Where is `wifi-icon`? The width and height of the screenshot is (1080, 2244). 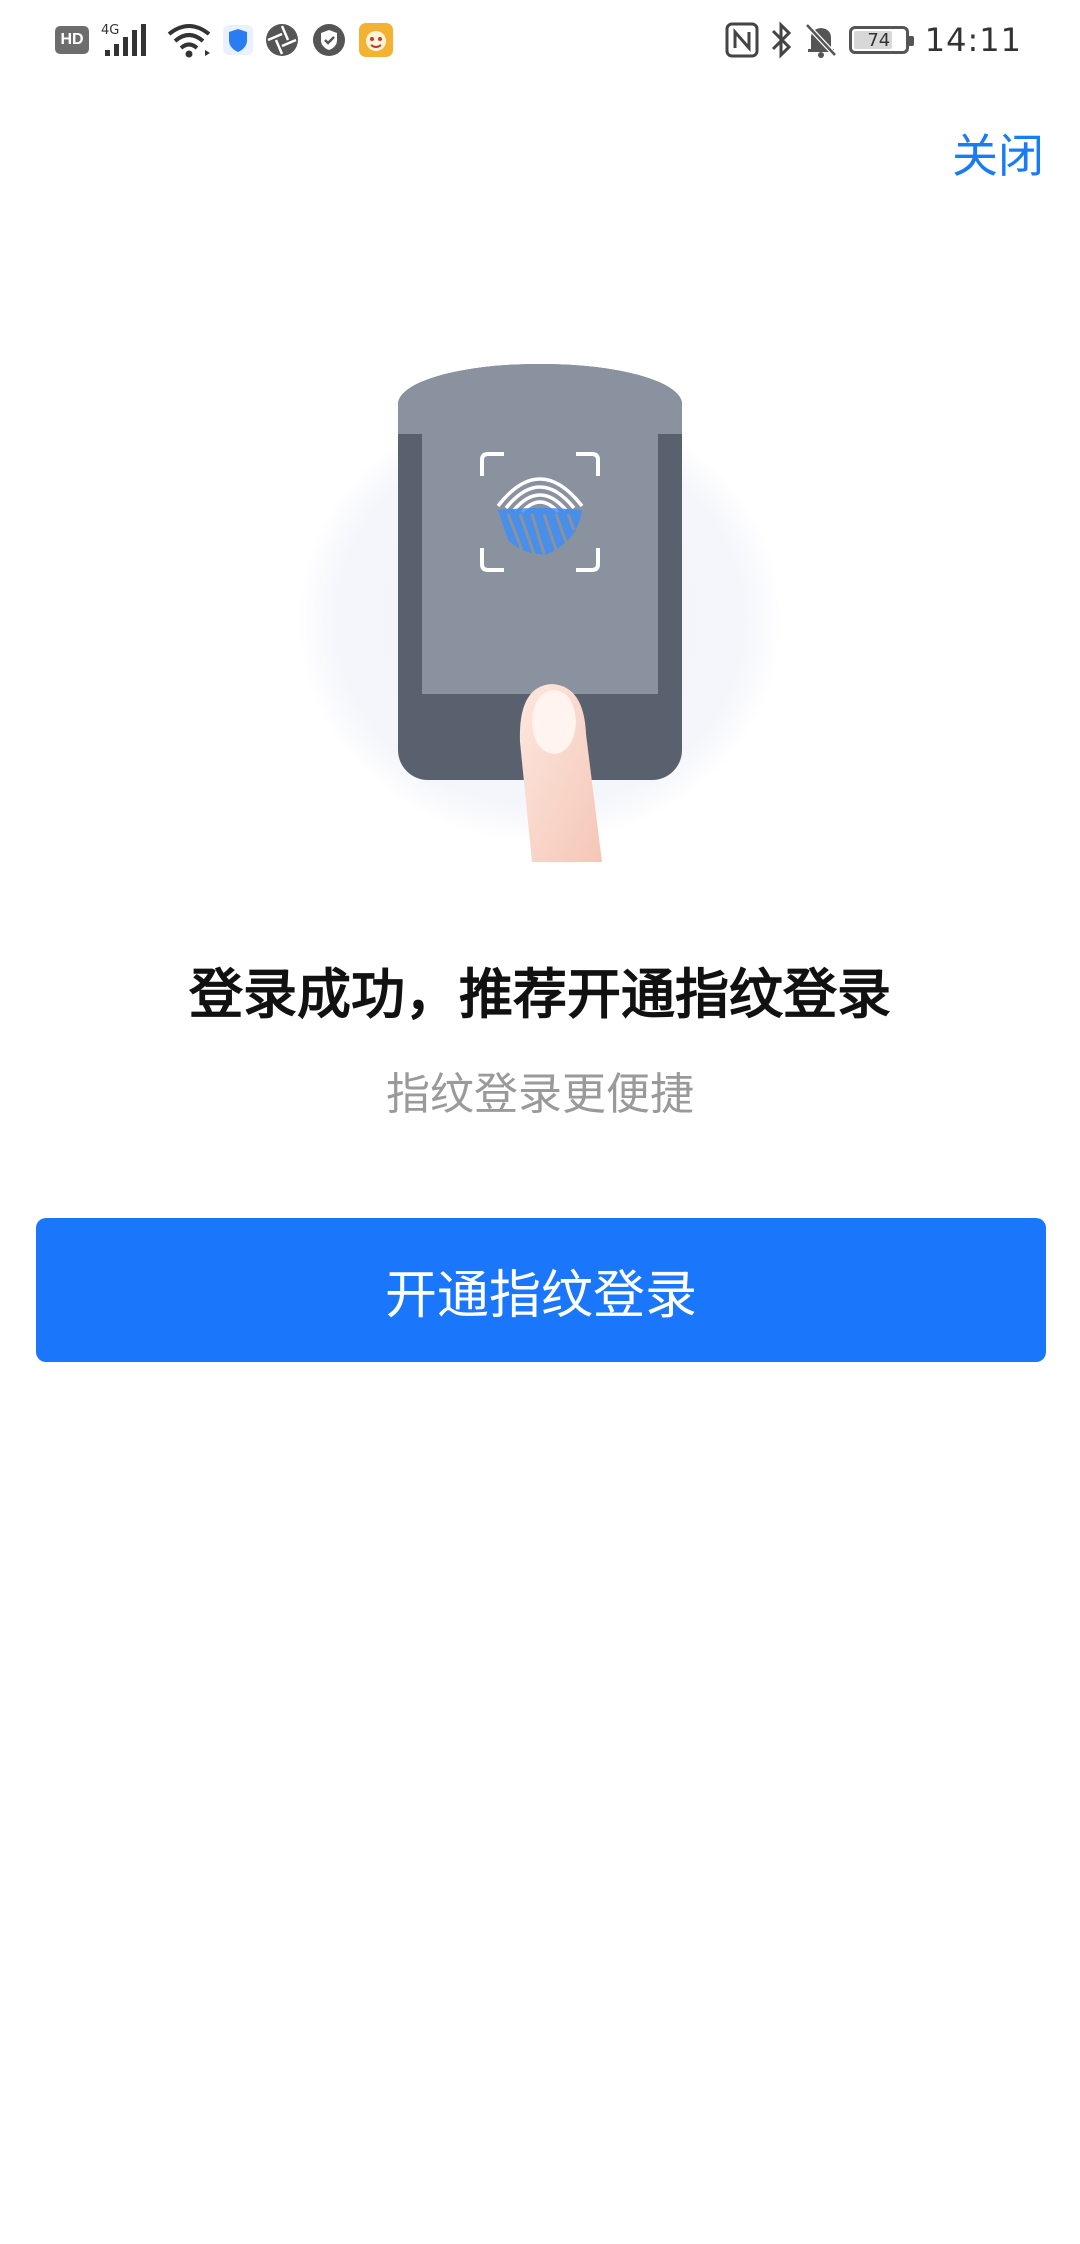 wifi-icon is located at coordinates (189, 40).